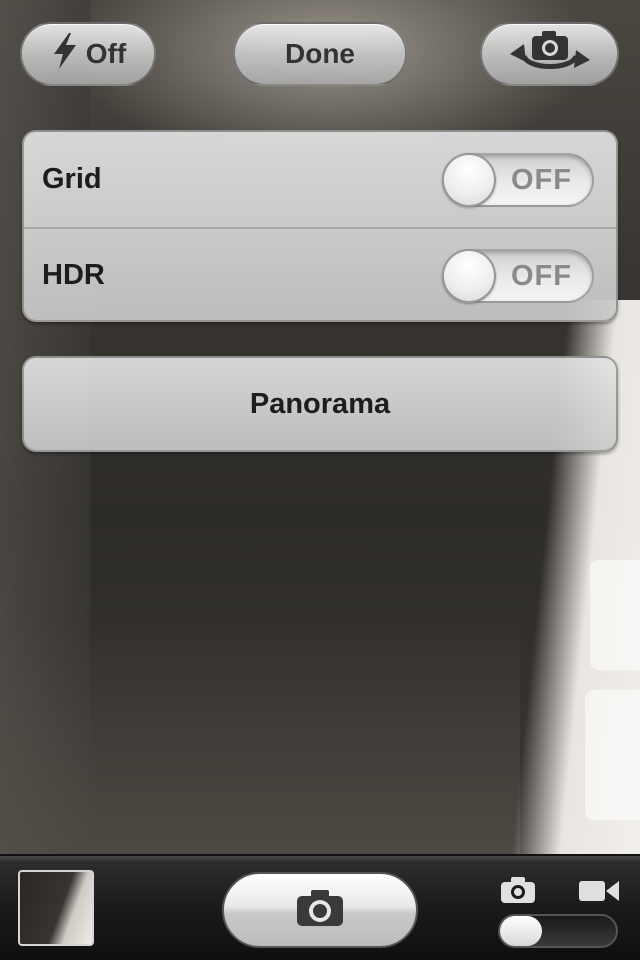  I want to click on photo-mode-camera-icon, so click(518, 892).